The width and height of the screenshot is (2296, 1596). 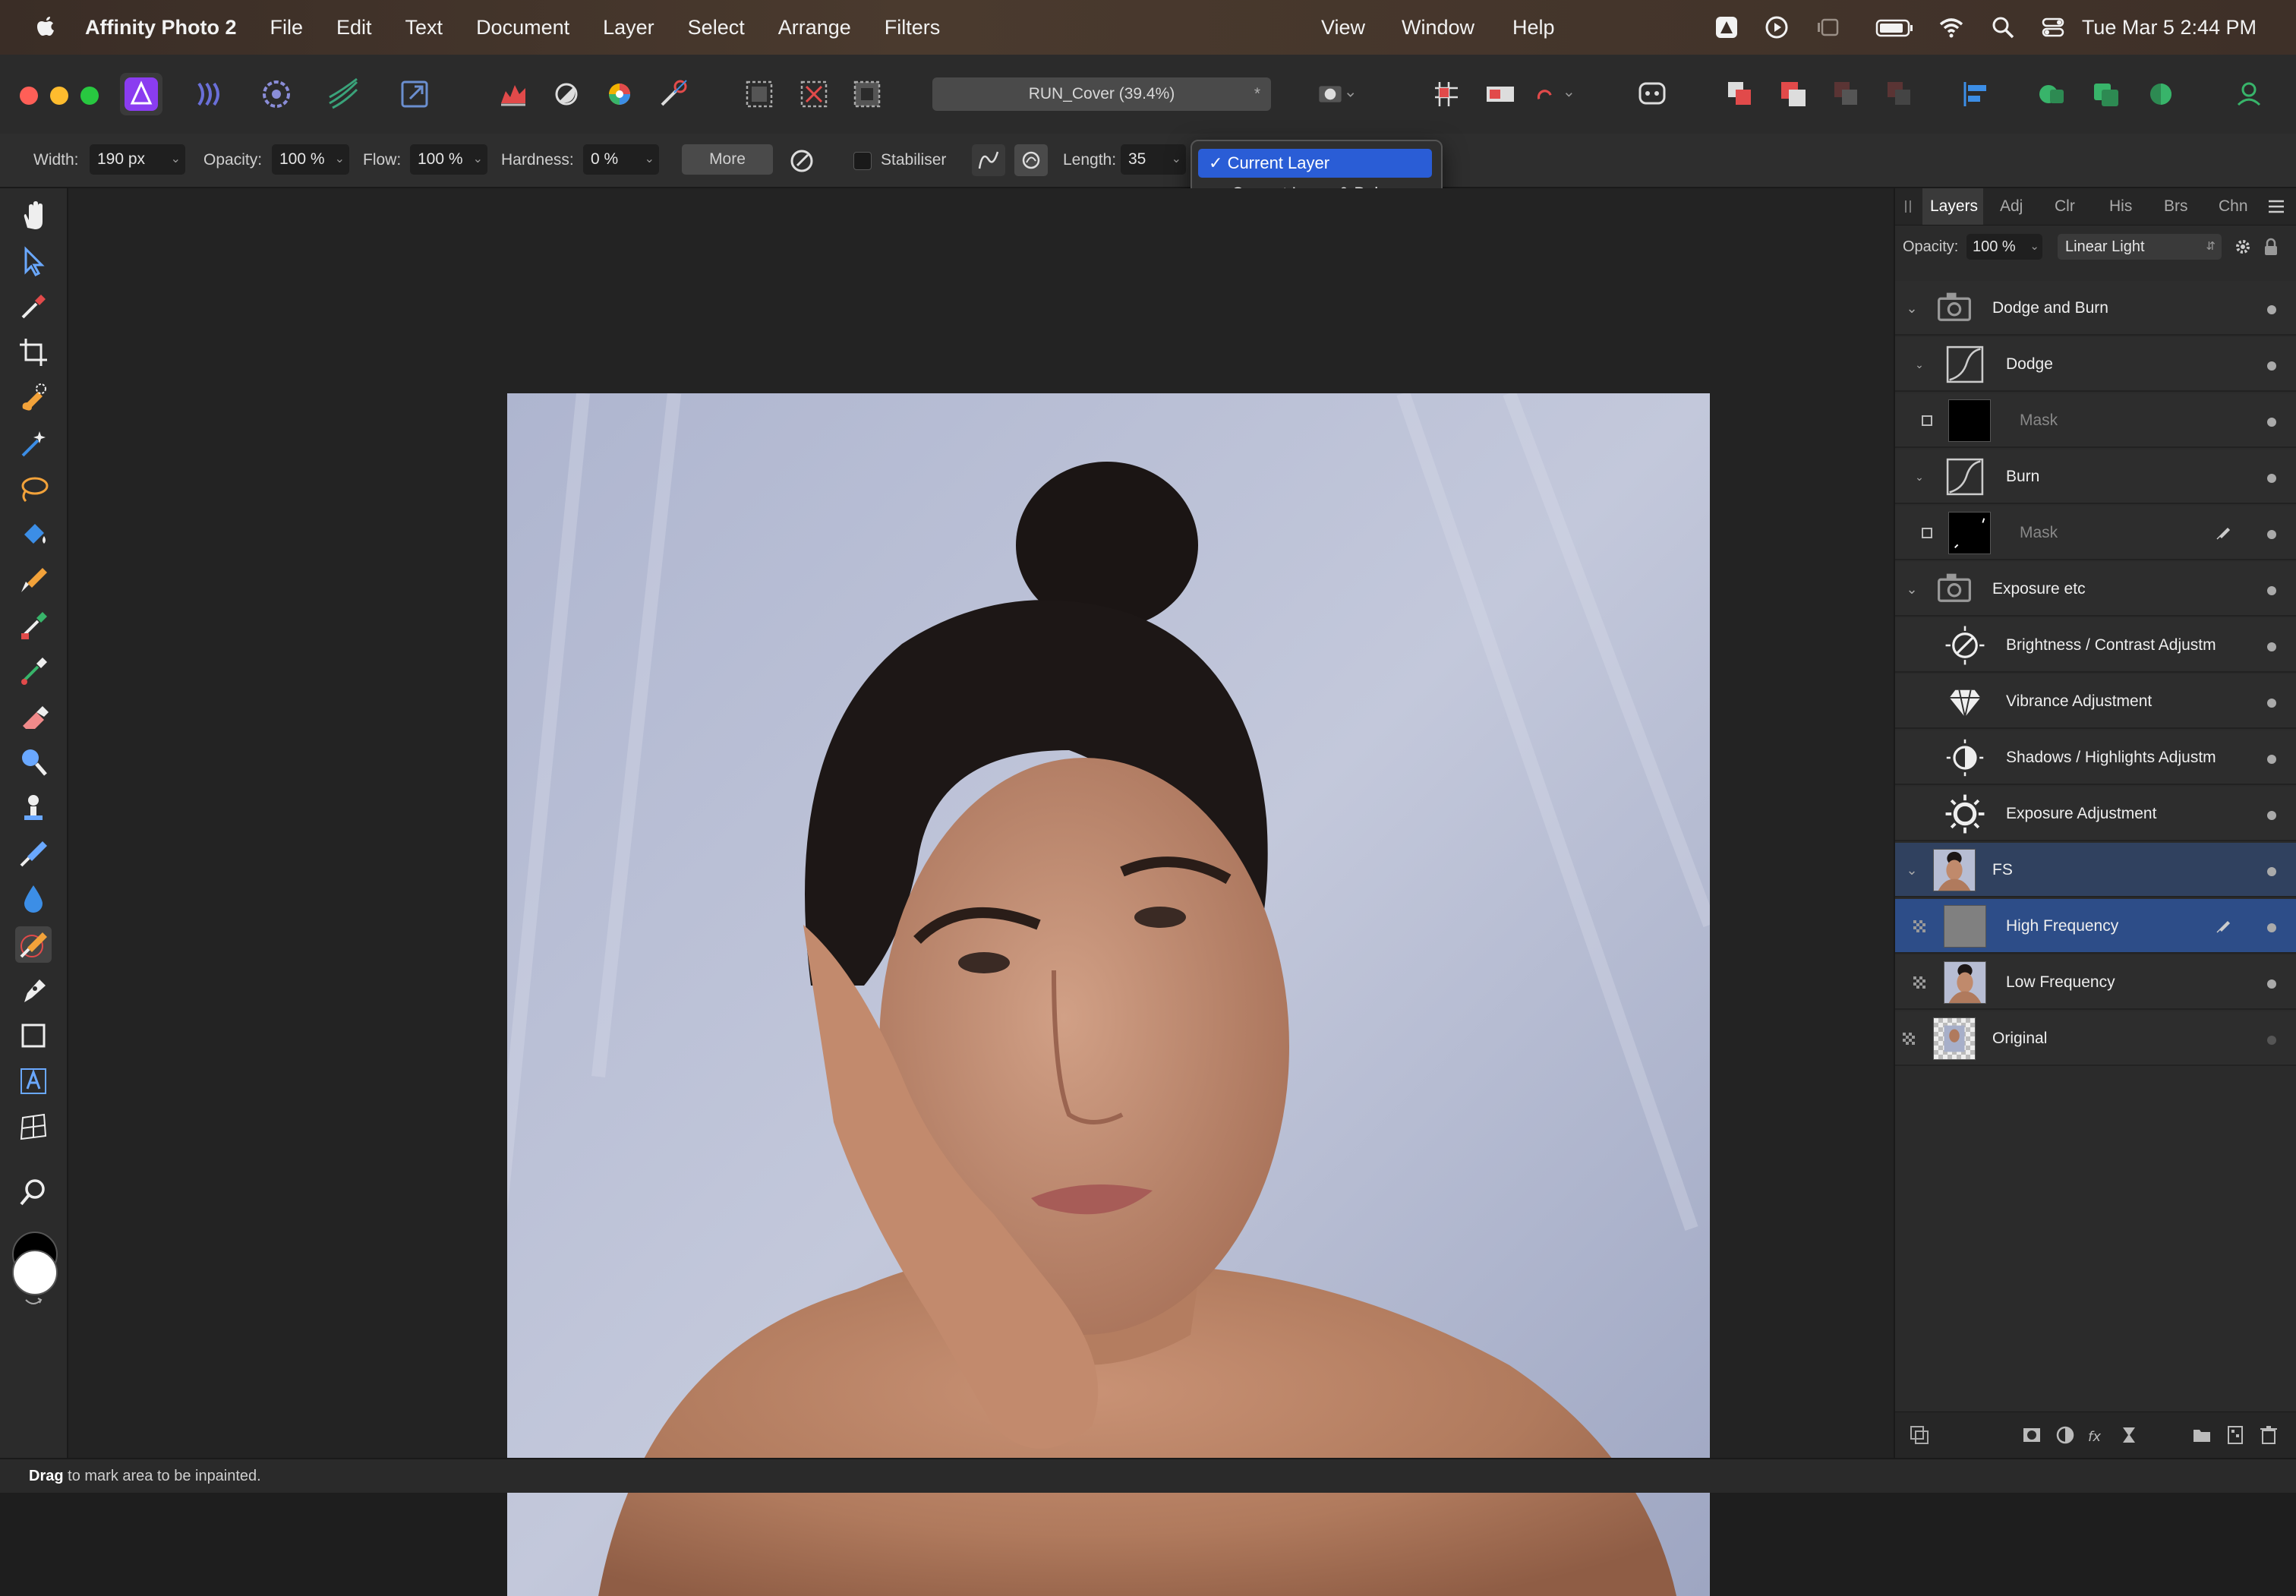 What do you see at coordinates (629, 27) in the screenshot?
I see `menu-layer: Layer` at bounding box center [629, 27].